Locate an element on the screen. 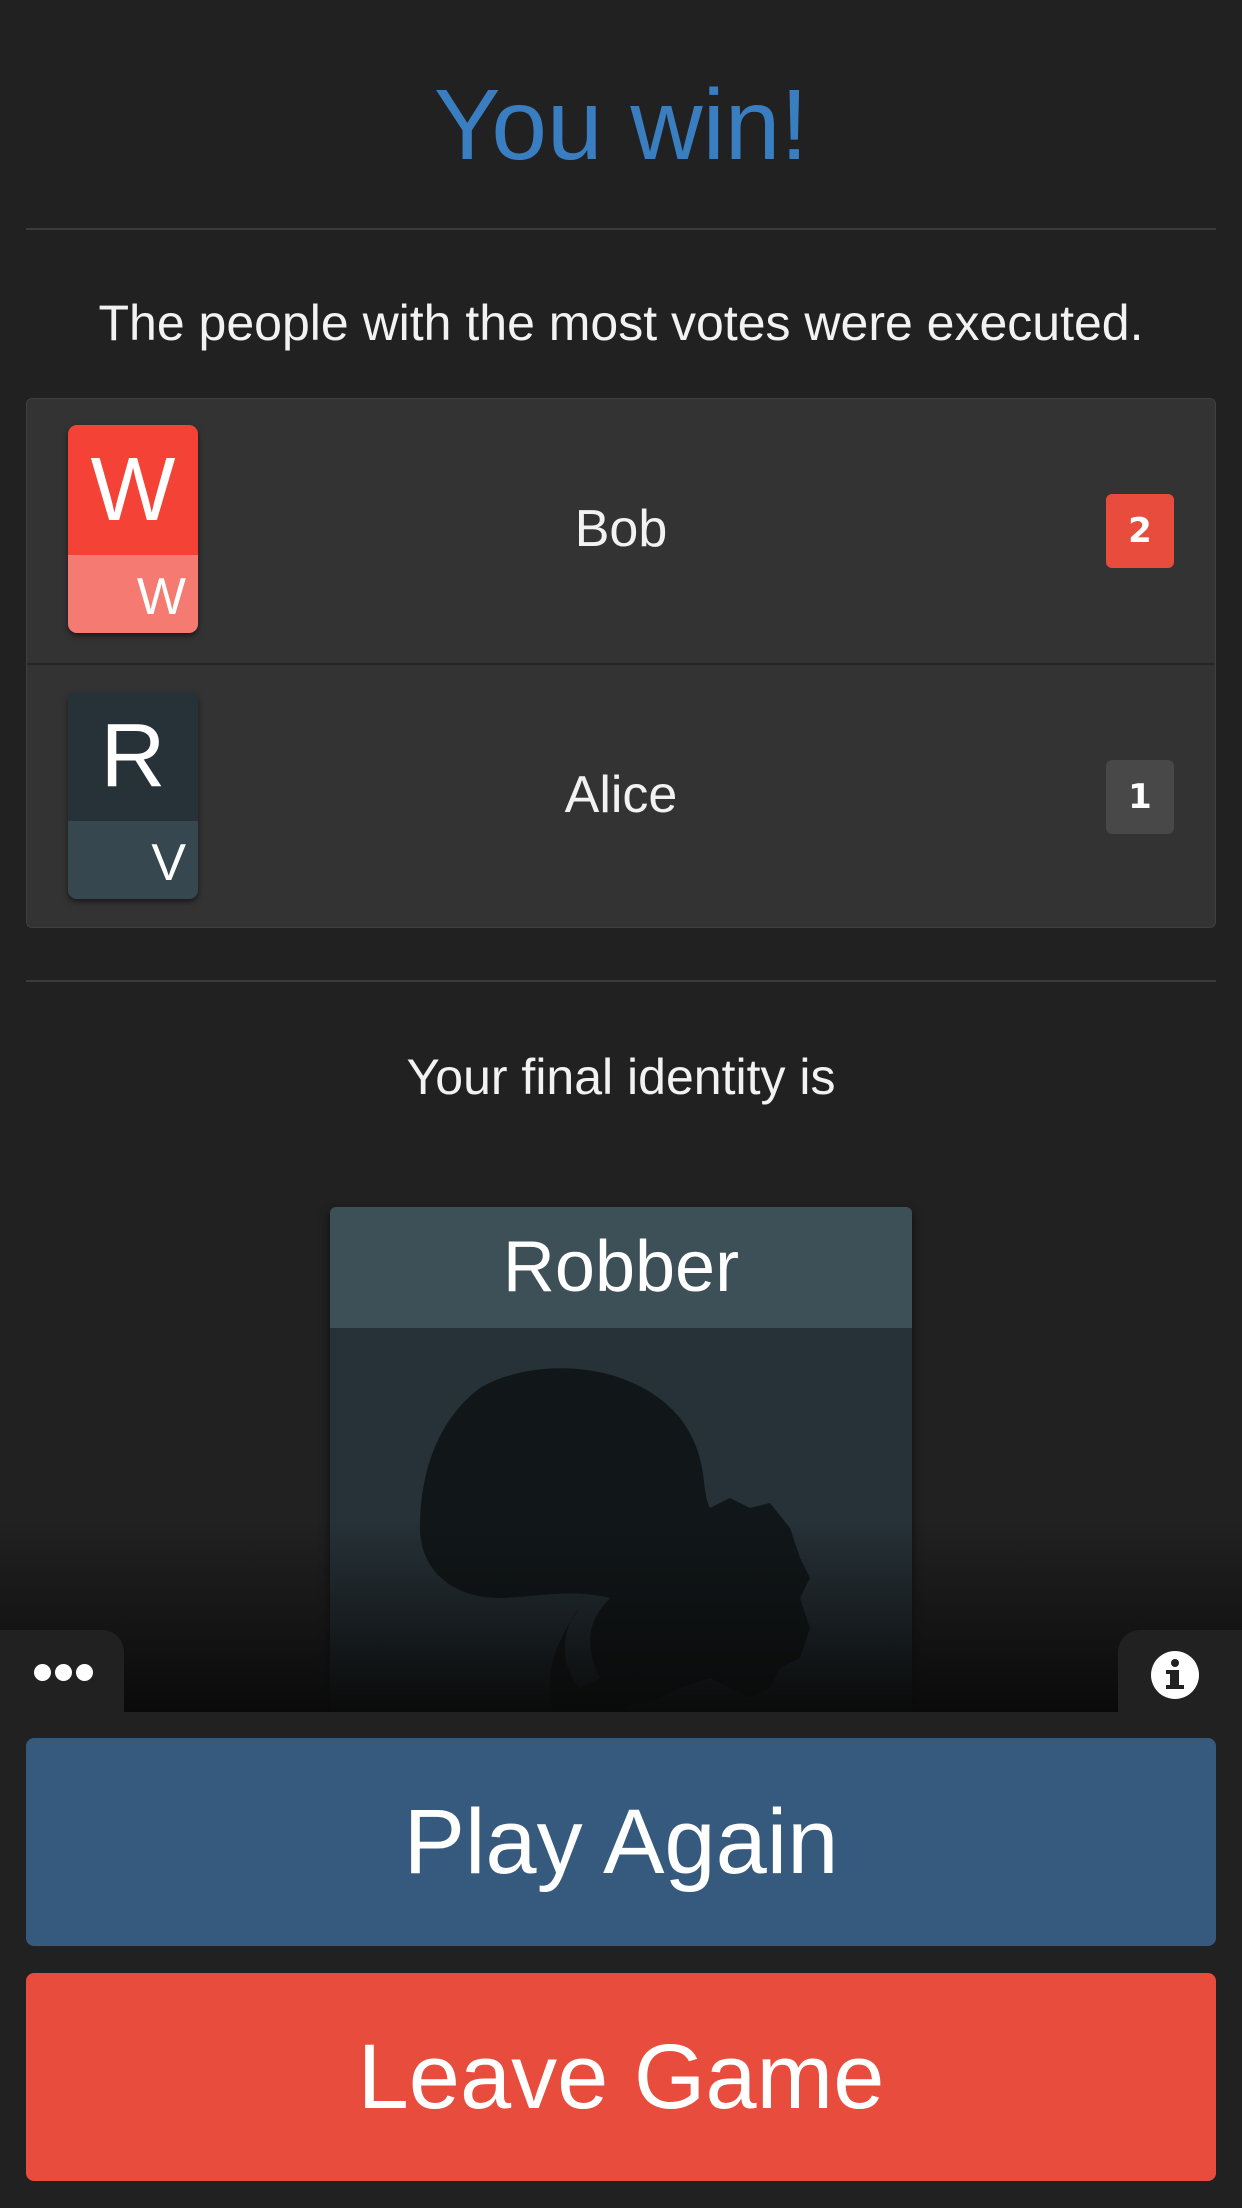  card-sub-letter: V is located at coordinates (133, 860).